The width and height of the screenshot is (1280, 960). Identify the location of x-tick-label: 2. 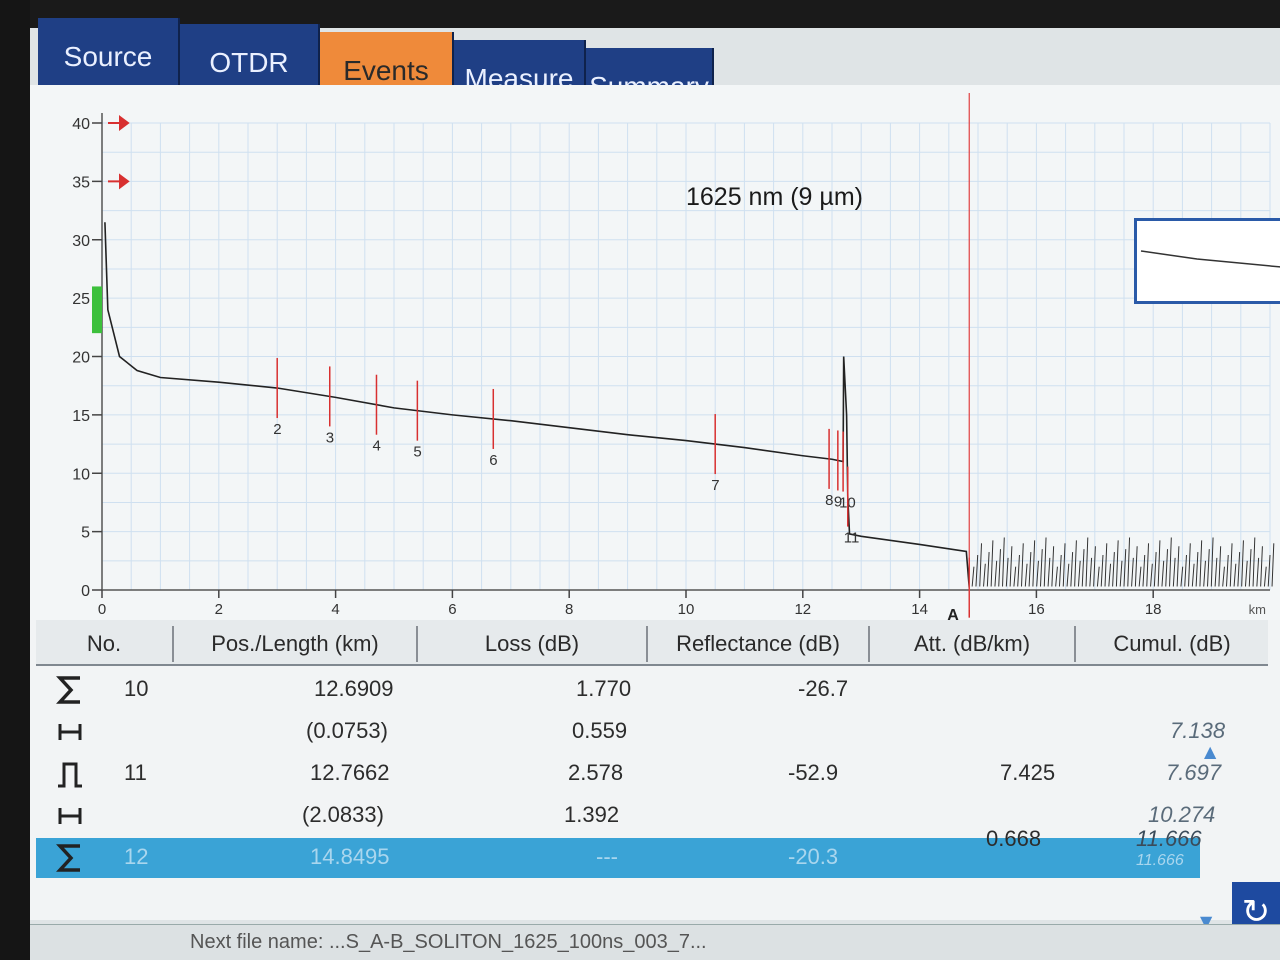
(219, 609).